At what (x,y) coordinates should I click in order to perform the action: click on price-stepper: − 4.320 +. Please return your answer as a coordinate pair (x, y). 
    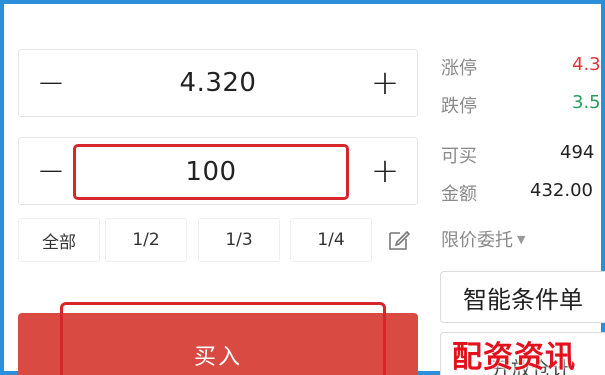
    Looking at the image, I should click on (218, 83).